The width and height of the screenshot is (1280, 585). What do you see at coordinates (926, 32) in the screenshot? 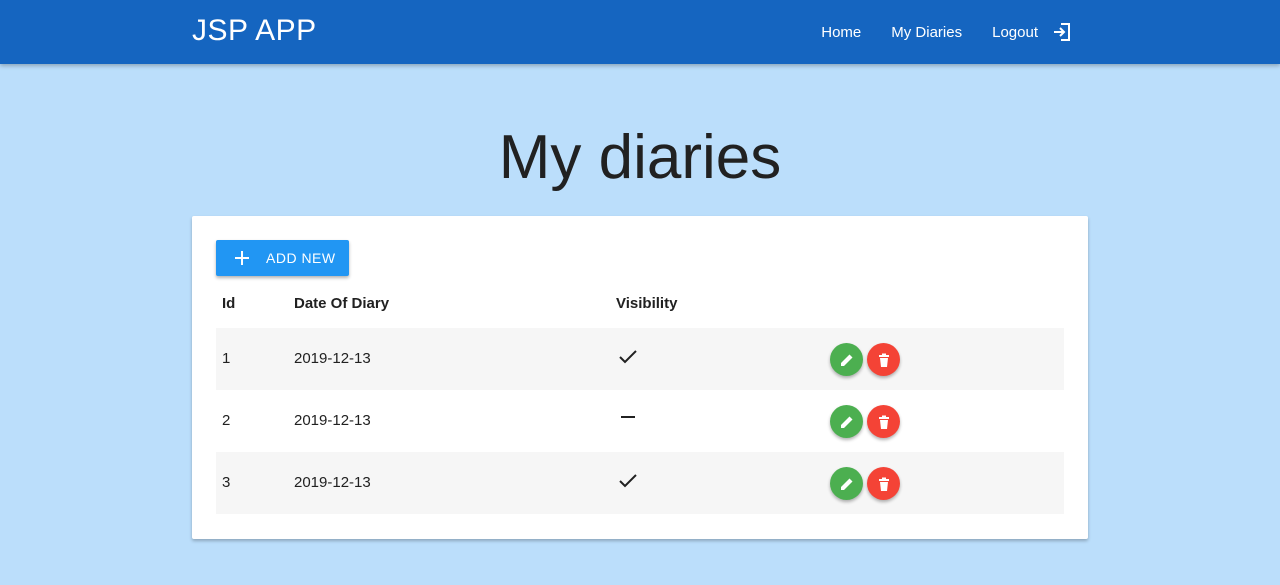
I see `nav-link-my-diaries: My Diaries` at bounding box center [926, 32].